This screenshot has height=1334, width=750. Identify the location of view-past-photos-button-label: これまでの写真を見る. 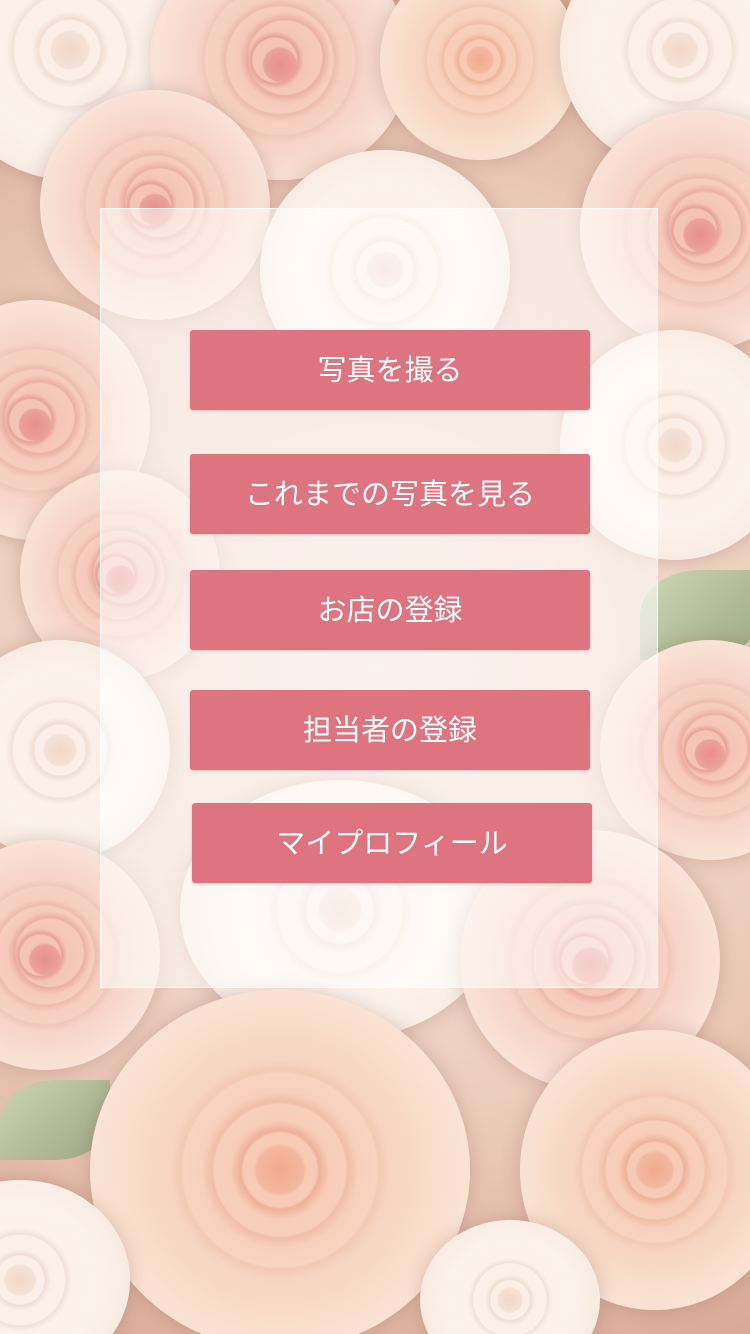
(389, 494).